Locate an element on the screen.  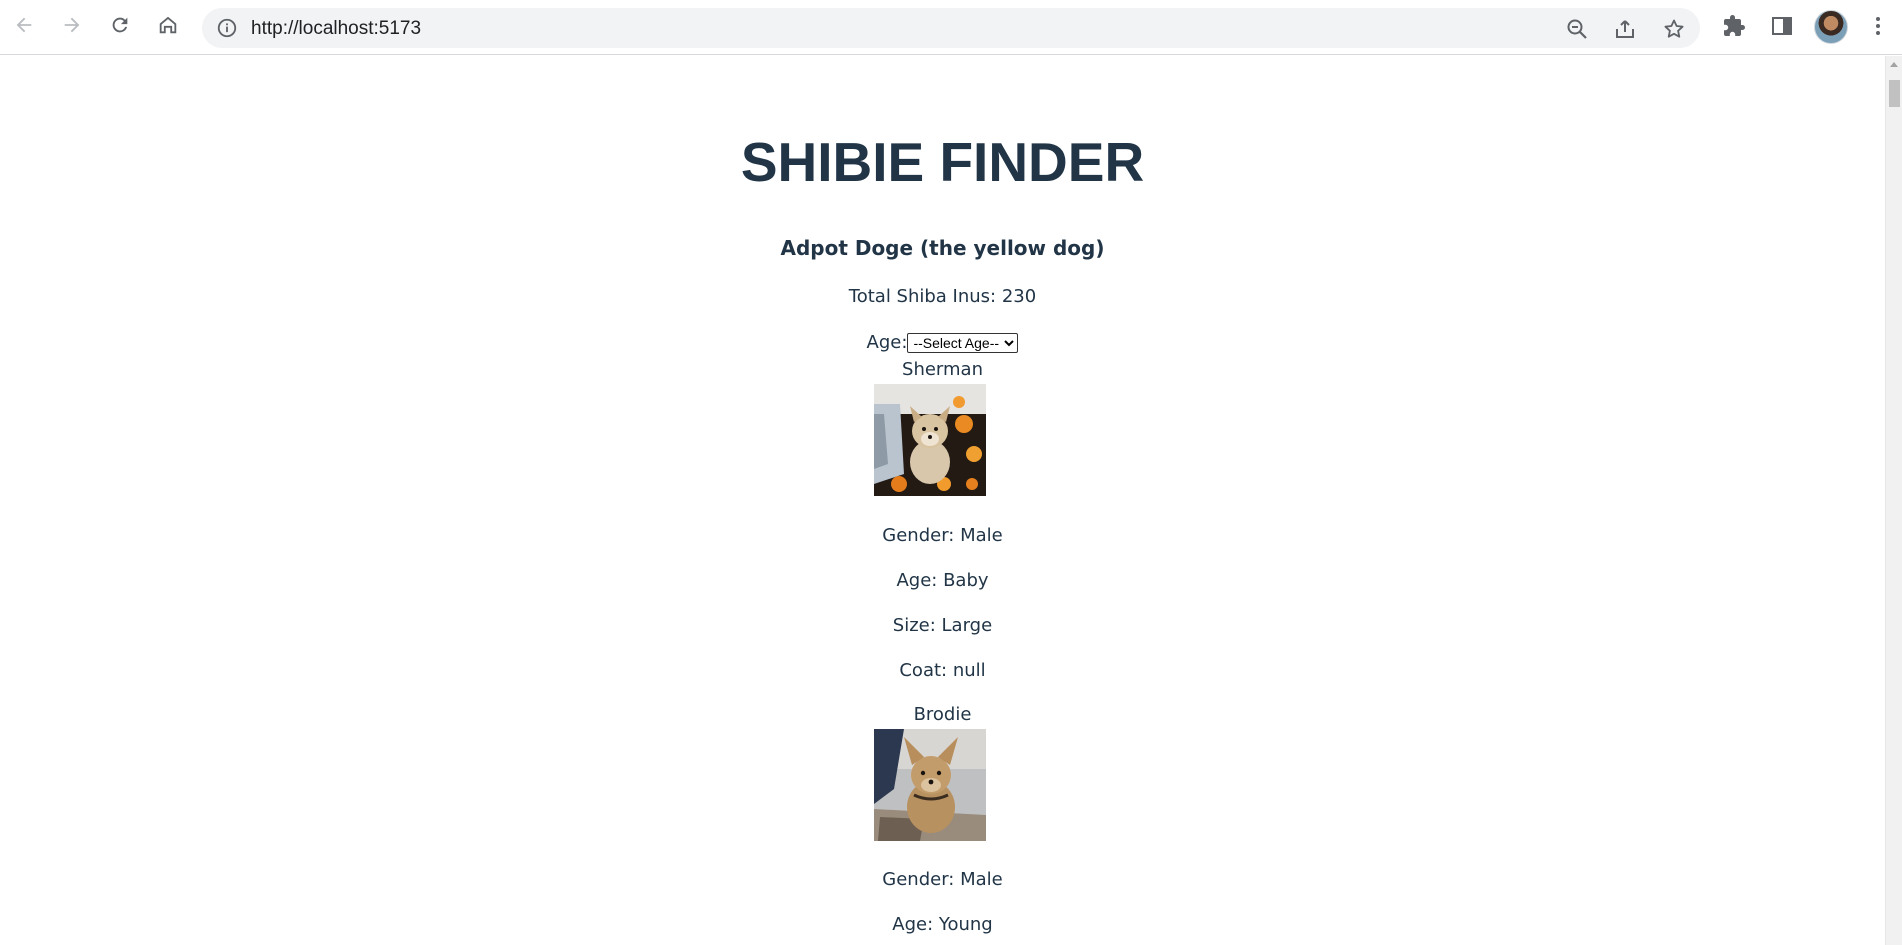
star-icon is located at coordinates (1674, 29).